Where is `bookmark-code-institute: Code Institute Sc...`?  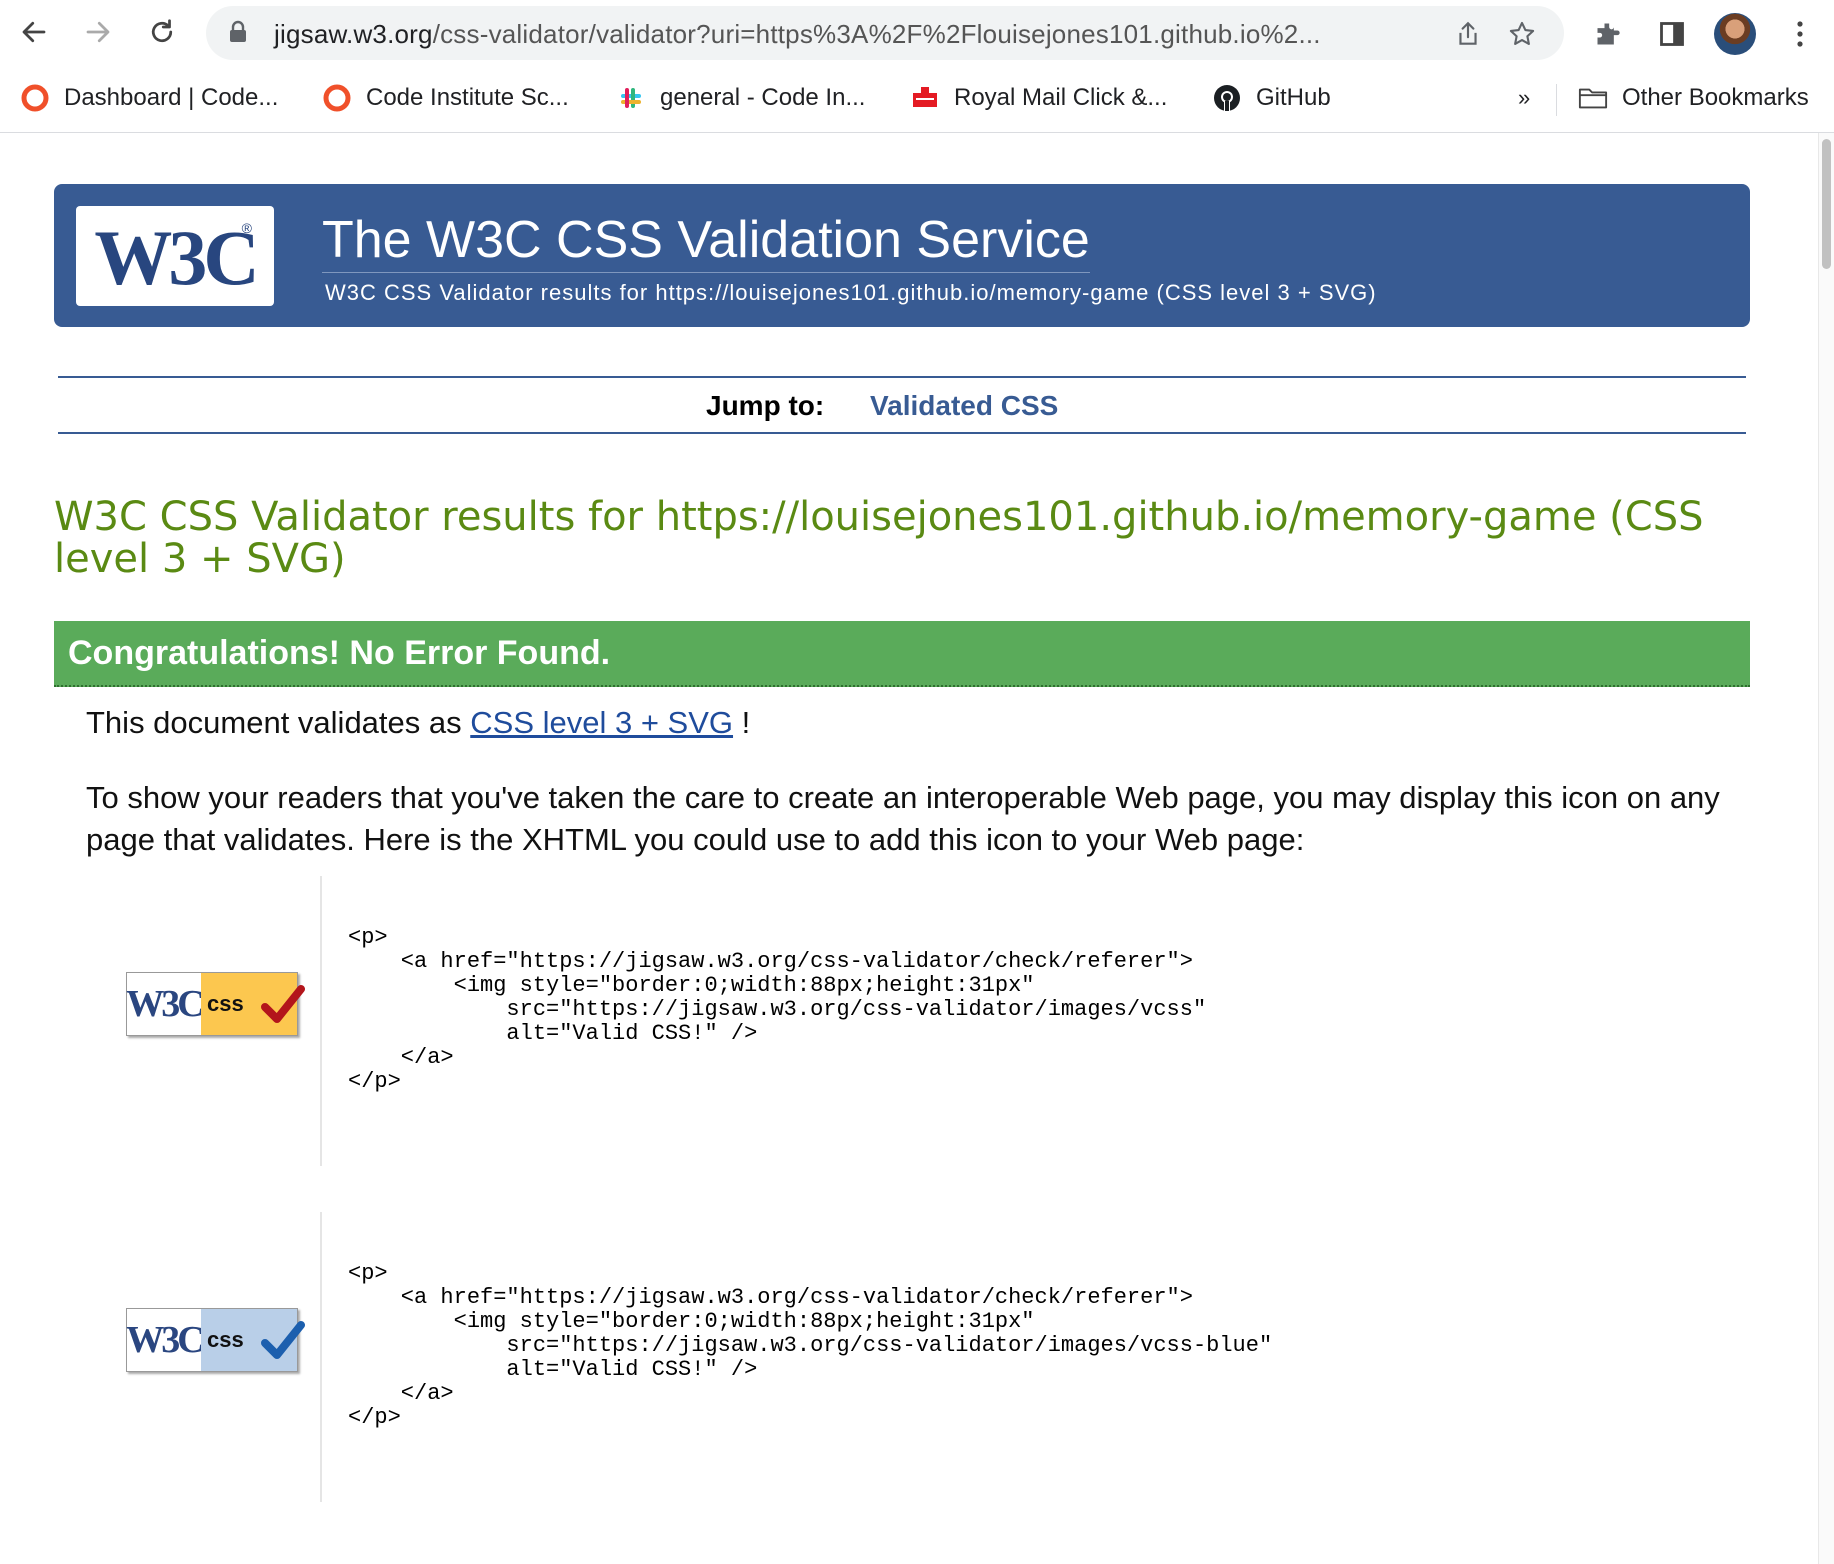 bookmark-code-institute: Code Institute Sc... is located at coordinates (445, 98).